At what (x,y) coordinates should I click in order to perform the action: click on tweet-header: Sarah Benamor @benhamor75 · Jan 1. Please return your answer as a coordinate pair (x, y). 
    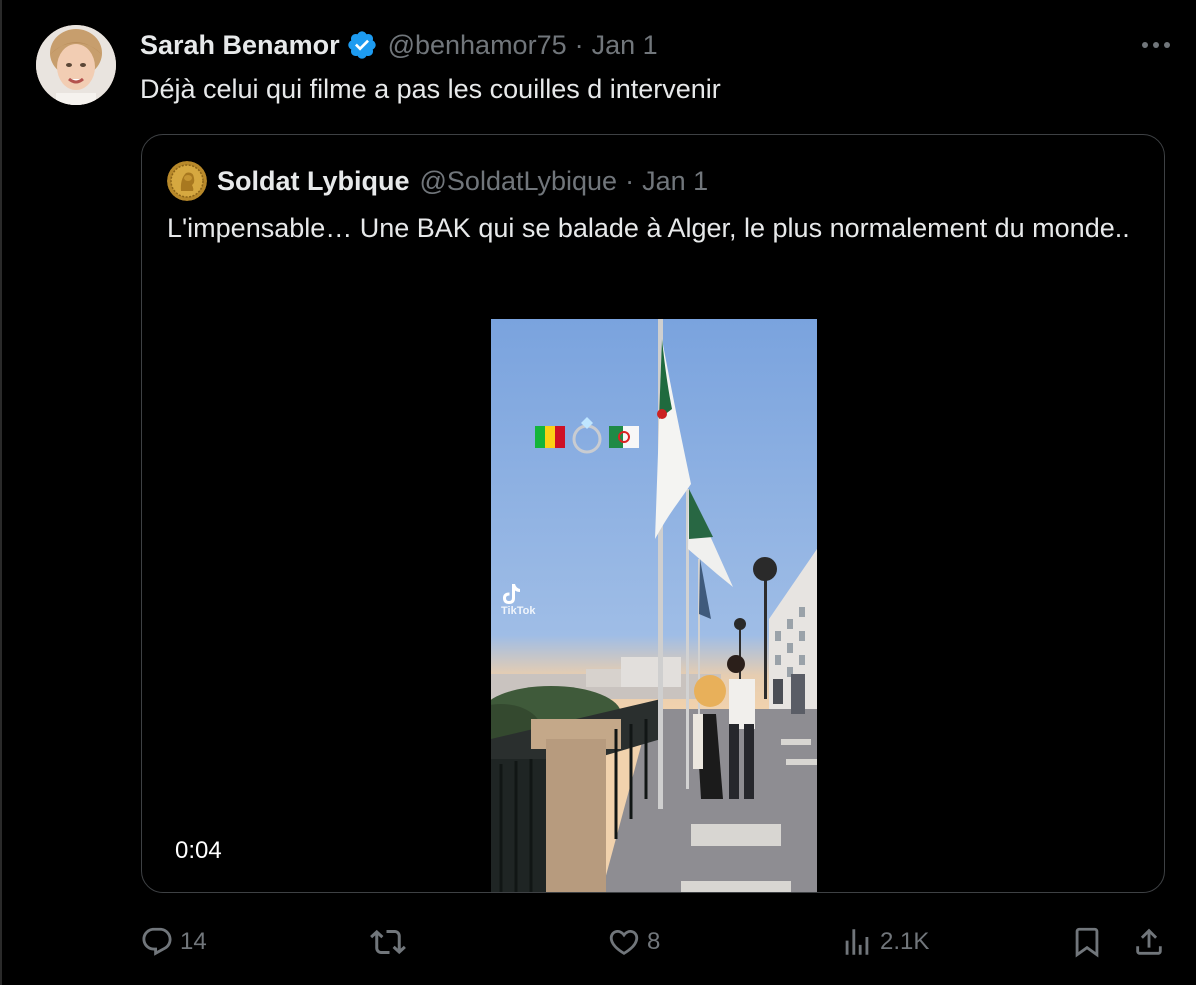
    Looking at the image, I should click on (399, 45).